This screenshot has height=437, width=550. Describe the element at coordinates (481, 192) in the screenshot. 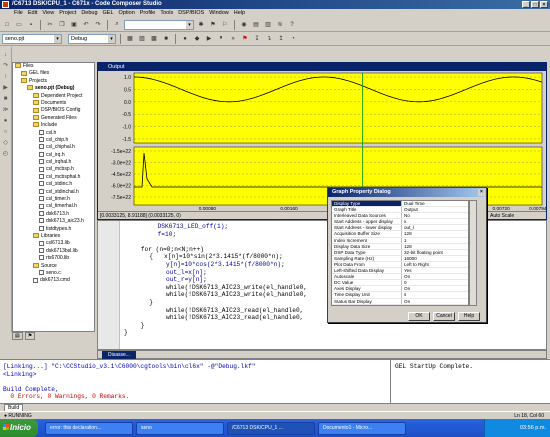

I see `dialog-close-icon: ×` at that location.